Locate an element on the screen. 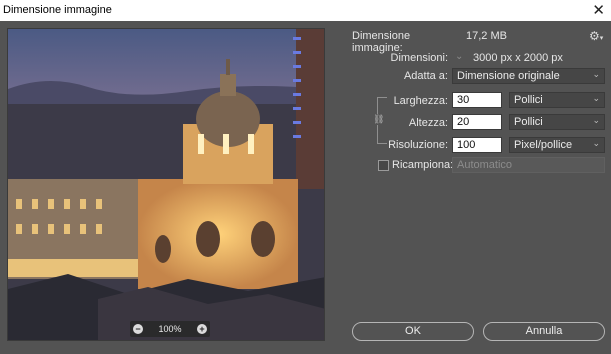  width-label: Larghezza: is located at coordinates (420, 101).